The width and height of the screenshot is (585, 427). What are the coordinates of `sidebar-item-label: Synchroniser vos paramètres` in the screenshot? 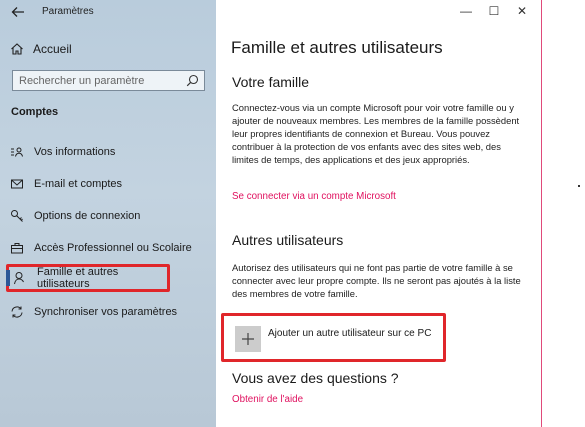 It's located at (106, 312).